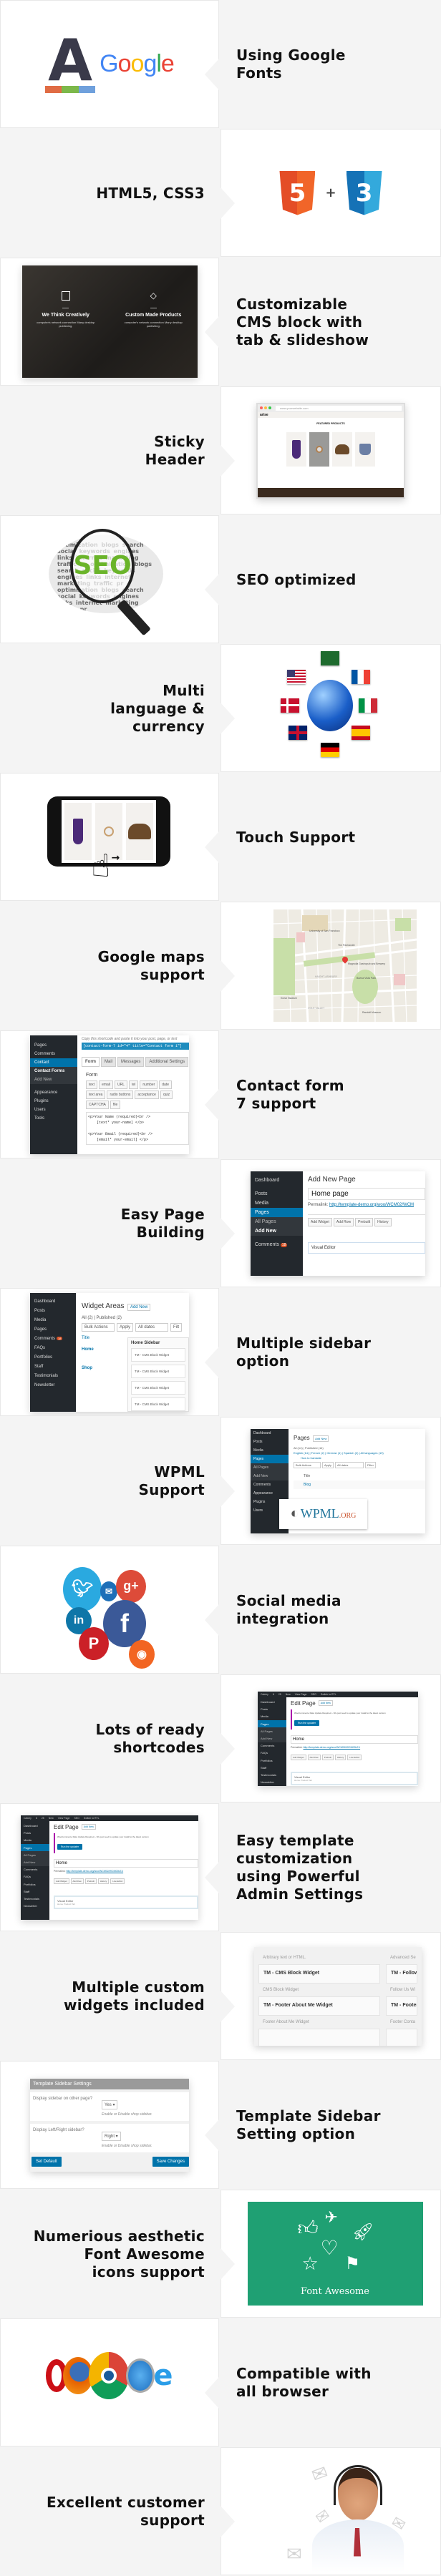  Describe the element at coordinates (359, 1484) in the screenshot. I see `table-row: Blog` at that location.